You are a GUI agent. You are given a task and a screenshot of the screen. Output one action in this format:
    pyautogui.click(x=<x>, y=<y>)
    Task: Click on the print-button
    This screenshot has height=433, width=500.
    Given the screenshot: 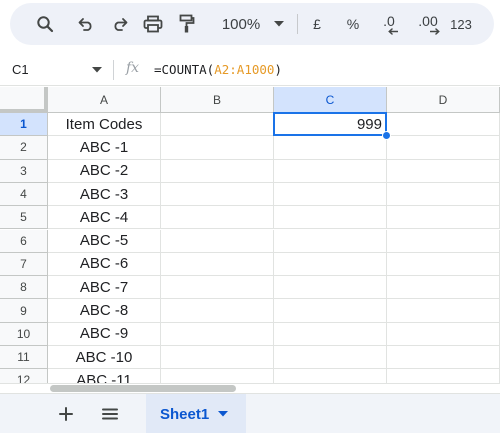 What is the action you would take?
    pyautogui.click(x=153, y=24)
    